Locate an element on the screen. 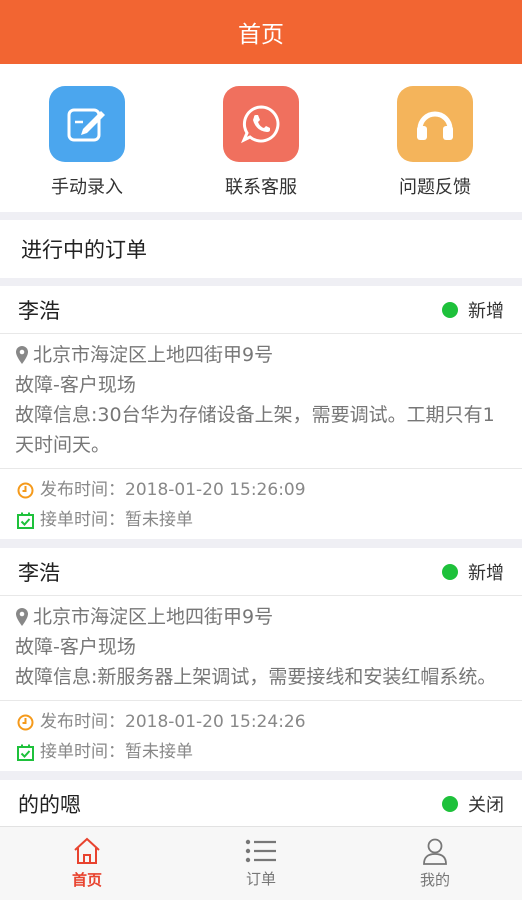  home-icon is located at coordinates (87, 850).